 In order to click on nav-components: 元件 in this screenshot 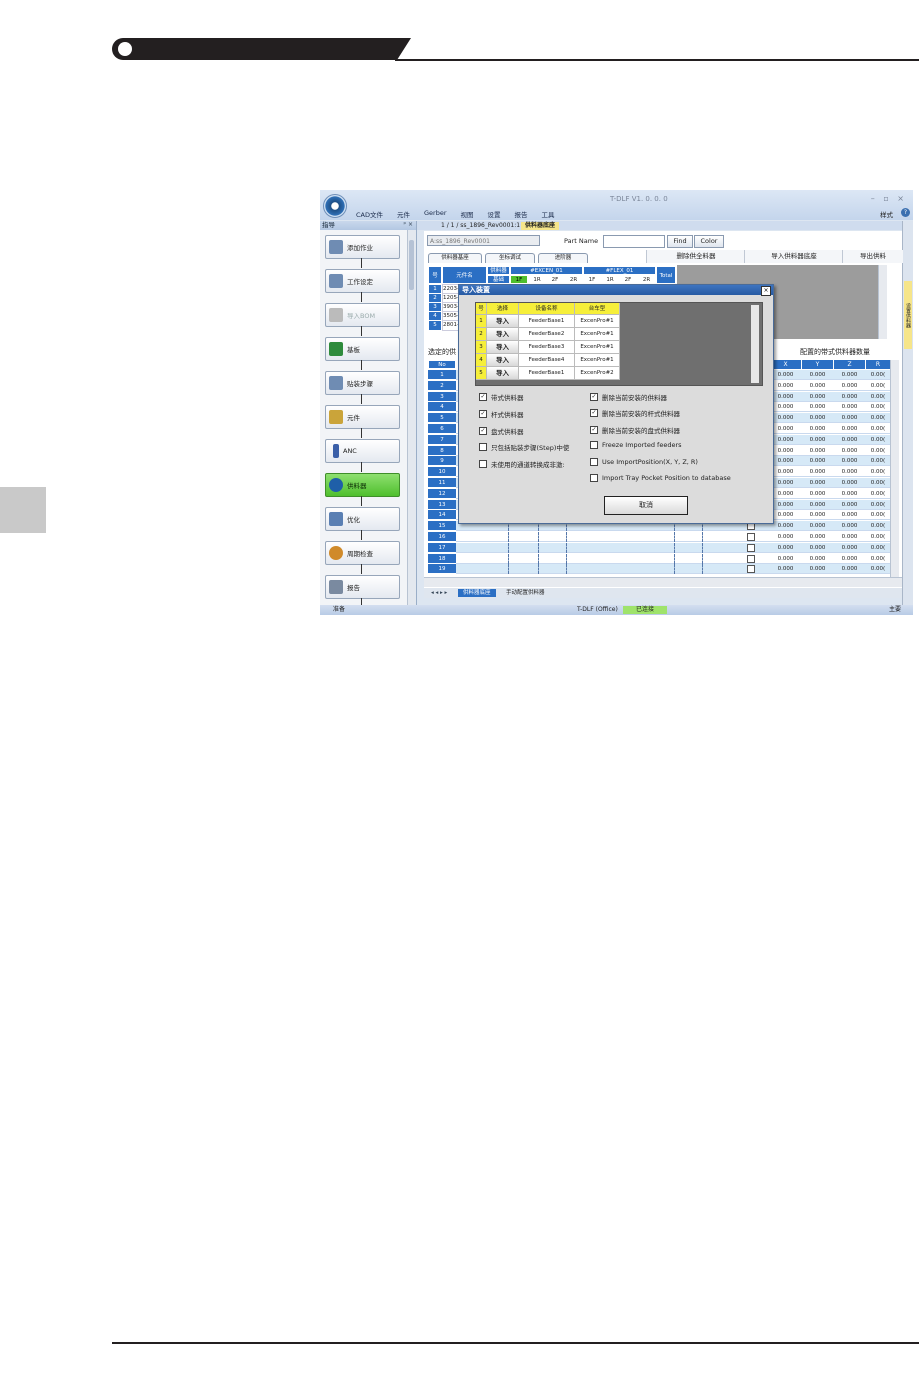, I will do `click(362, 417)`.